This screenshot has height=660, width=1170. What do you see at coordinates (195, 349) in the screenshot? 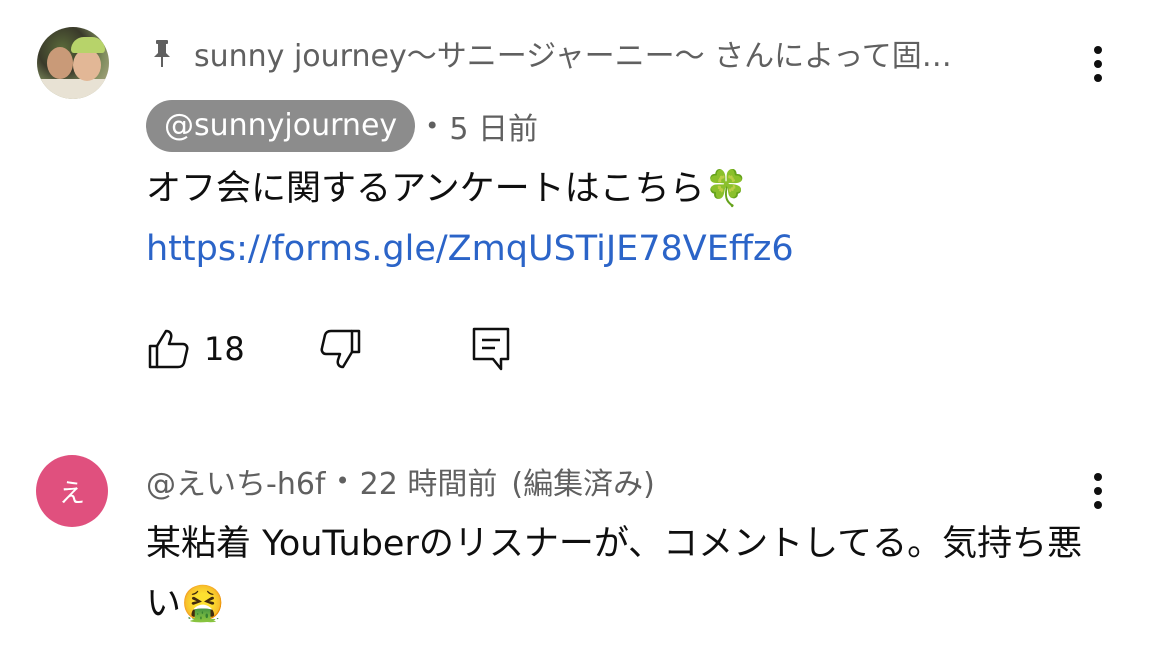
I see `like-button: 18` at bounding box center [195, 349].